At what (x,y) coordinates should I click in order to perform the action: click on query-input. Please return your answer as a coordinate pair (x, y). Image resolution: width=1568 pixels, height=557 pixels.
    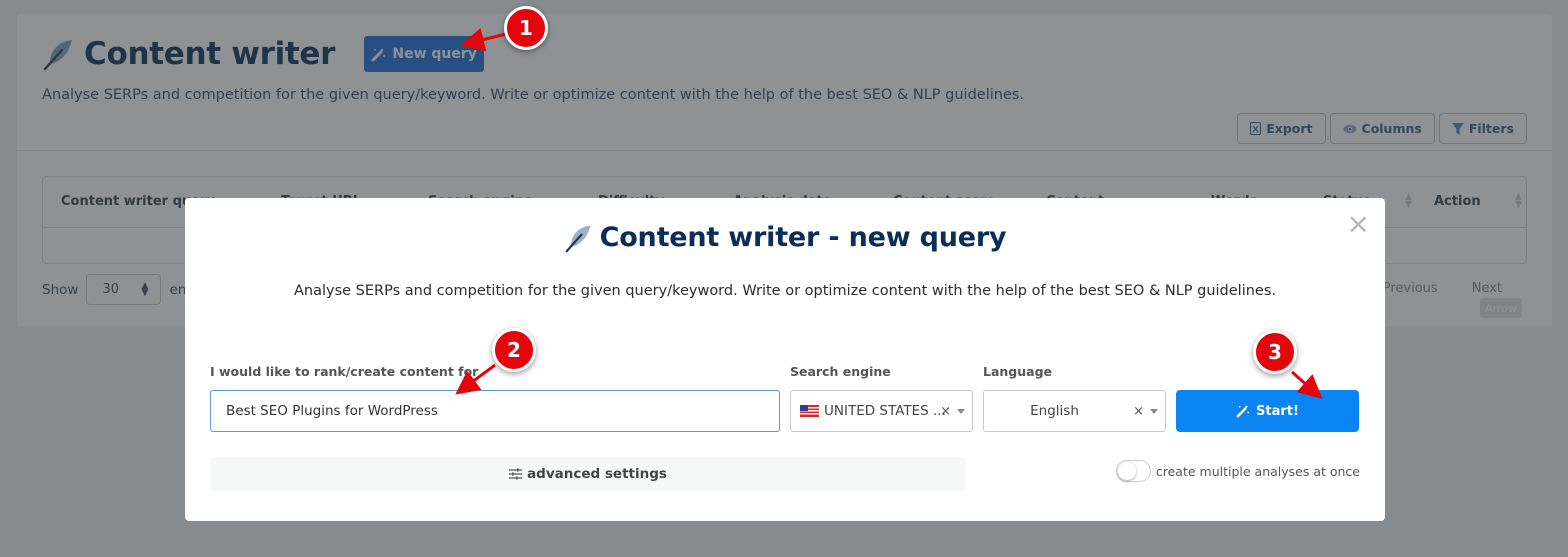
    Looking at the image, I should click on (495, 411).